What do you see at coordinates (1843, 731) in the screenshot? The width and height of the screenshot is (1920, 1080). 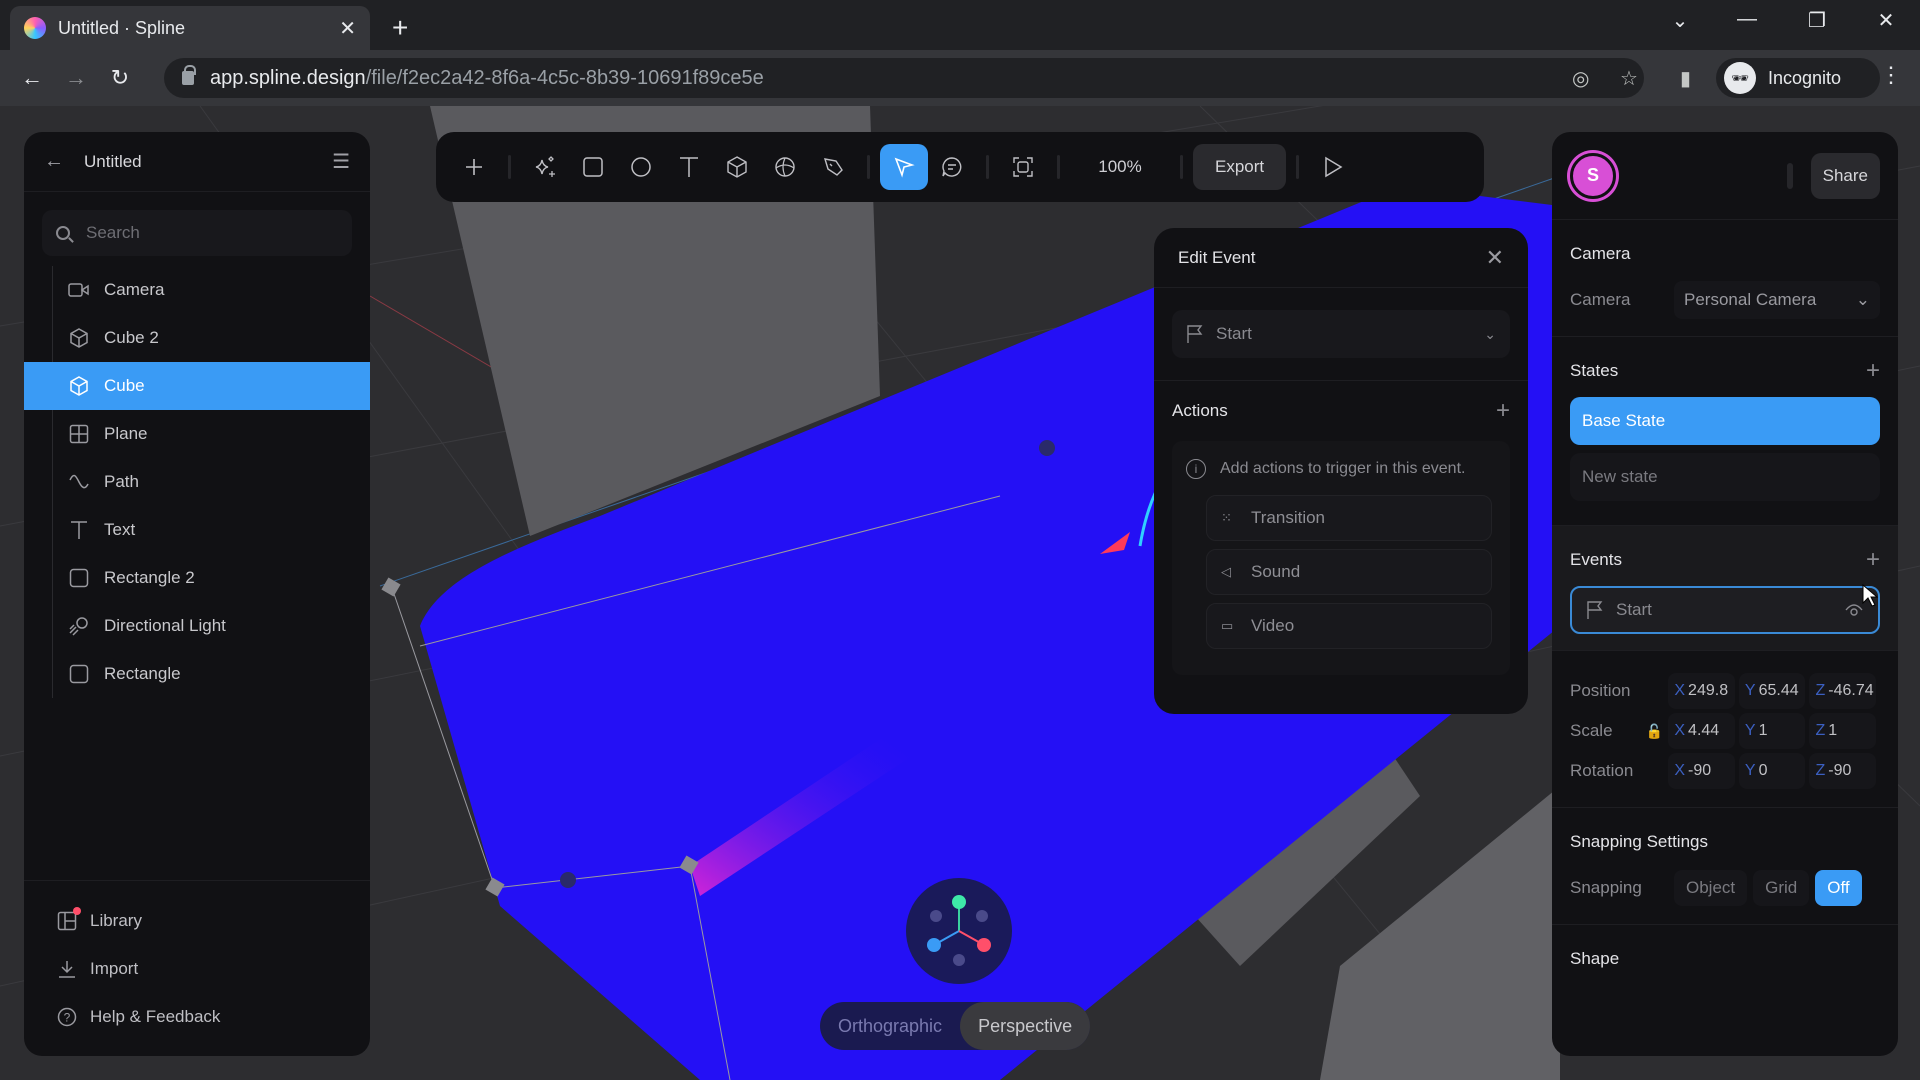 I see `scale-z-input: Z1` at bounding box center [1843, 731].